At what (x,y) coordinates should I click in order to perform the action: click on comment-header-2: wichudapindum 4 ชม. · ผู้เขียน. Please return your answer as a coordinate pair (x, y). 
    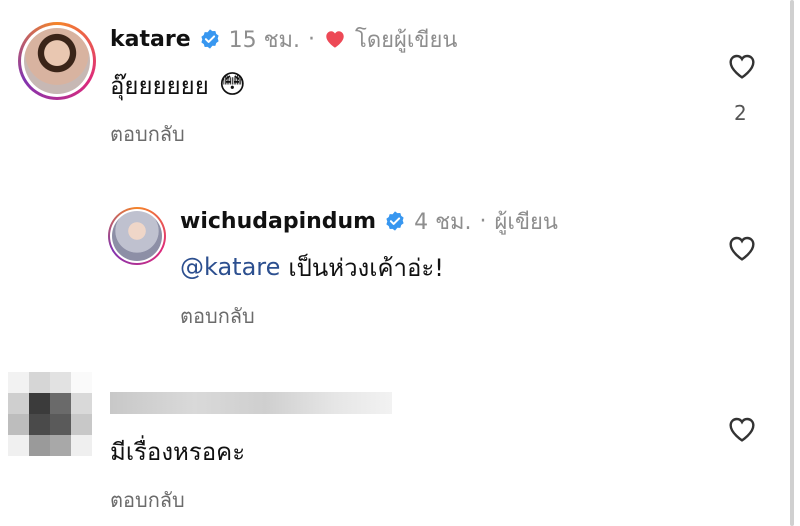
    Looking at the image, I should click on (369, 221).